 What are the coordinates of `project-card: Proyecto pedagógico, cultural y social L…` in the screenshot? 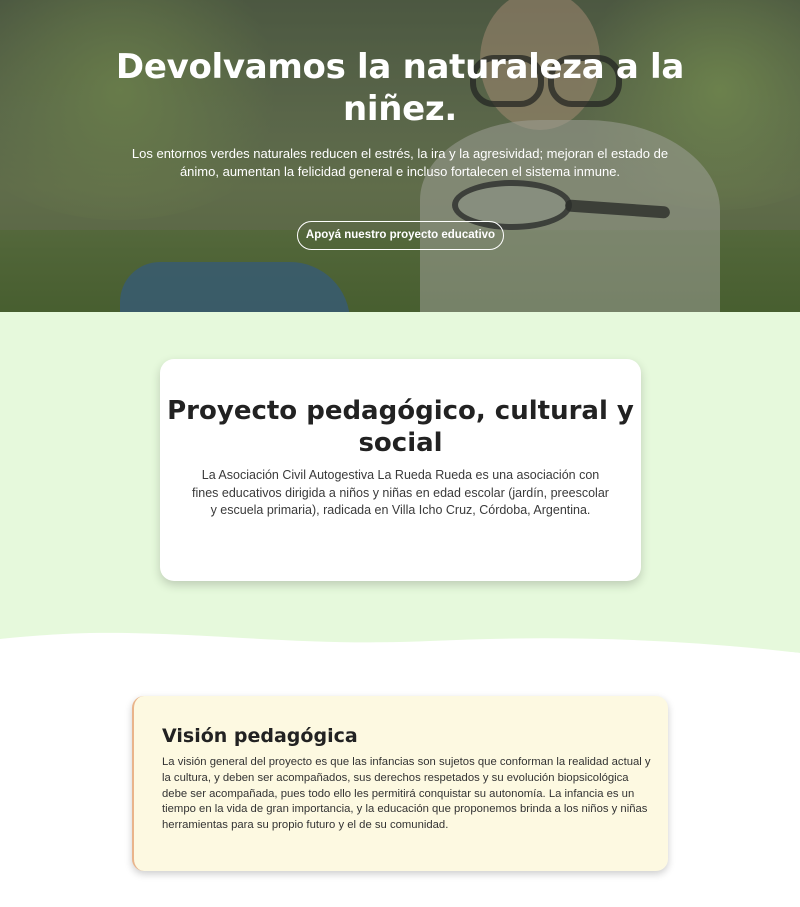 It's located at (400, 470).